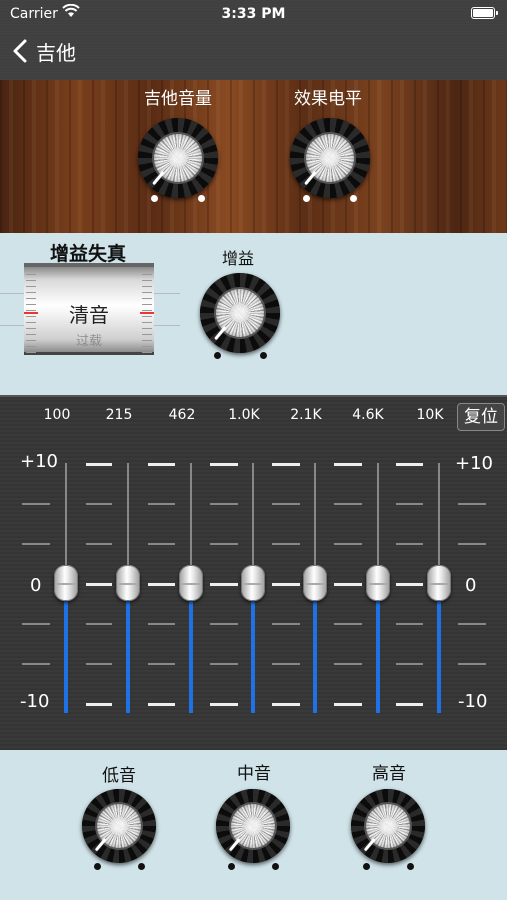 The image size is (507, 900). Describe the element at coordinates (253, 826) in the screenshot. I see `mid-knob` at that location.